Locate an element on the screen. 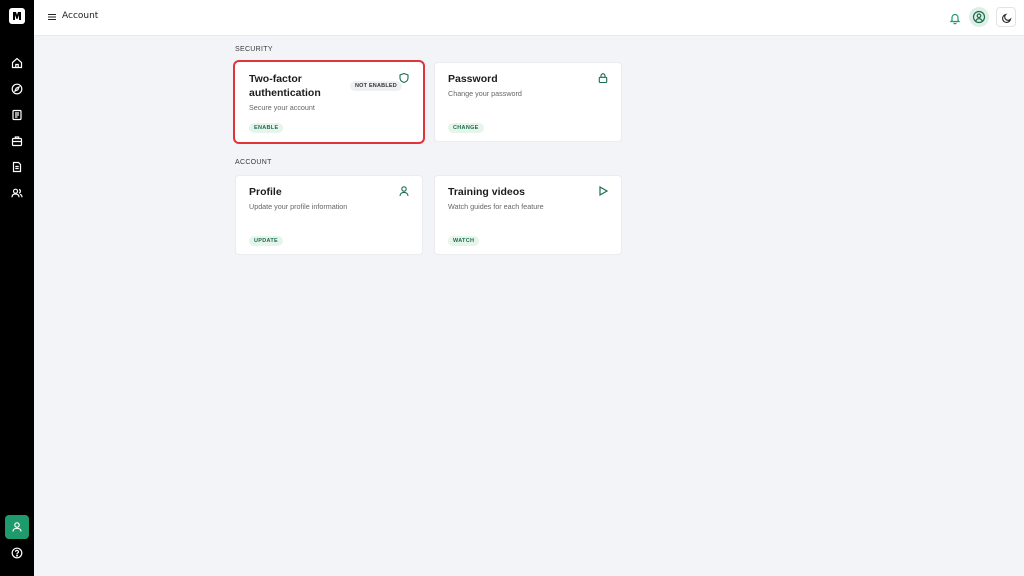 This screenshot has width=1024, height=576. shield-icon is located at coordinates (404, 78).